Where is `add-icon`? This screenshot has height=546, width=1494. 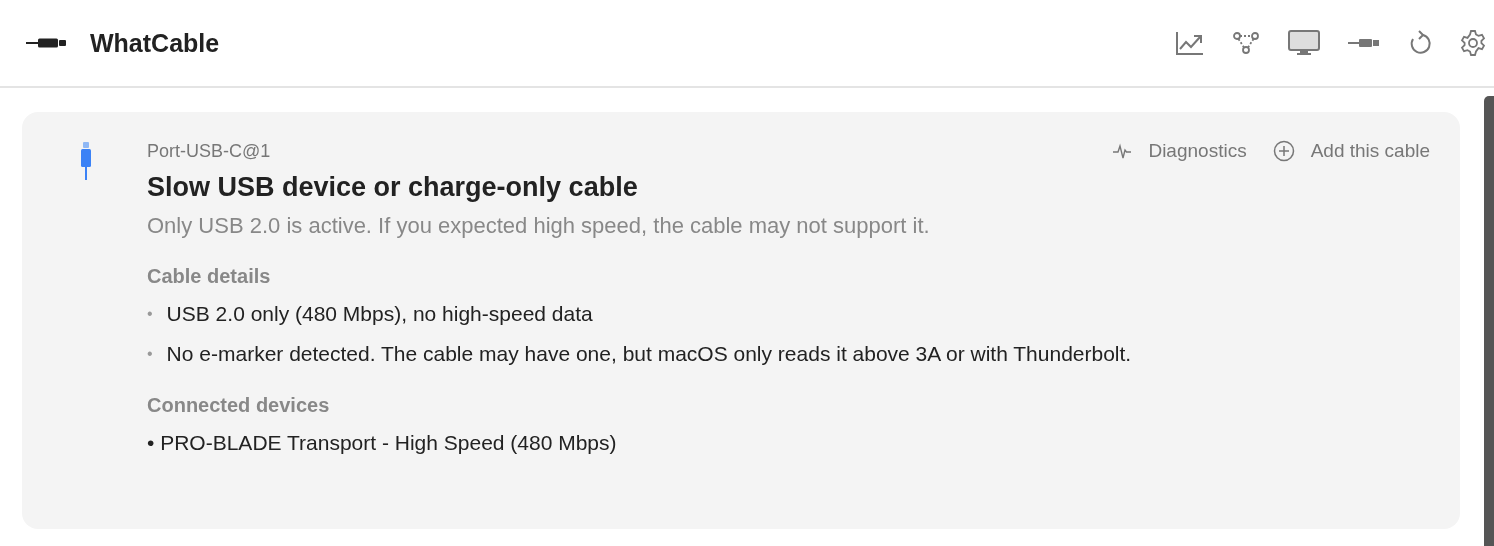 add-icon is located at coordinates (1283, 151).